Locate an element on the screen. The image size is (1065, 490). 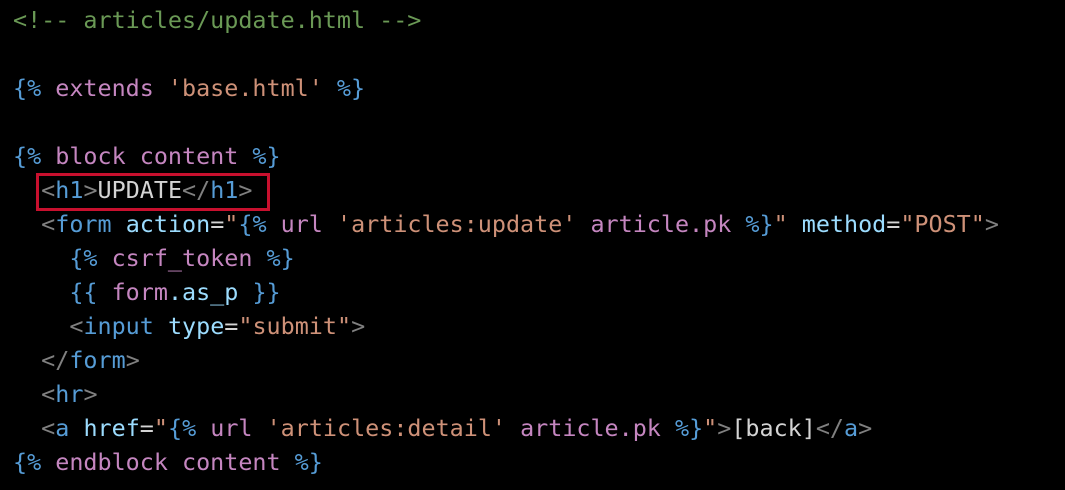
code-token-string: 'articles:detail' is located at coordinates (386, 428).